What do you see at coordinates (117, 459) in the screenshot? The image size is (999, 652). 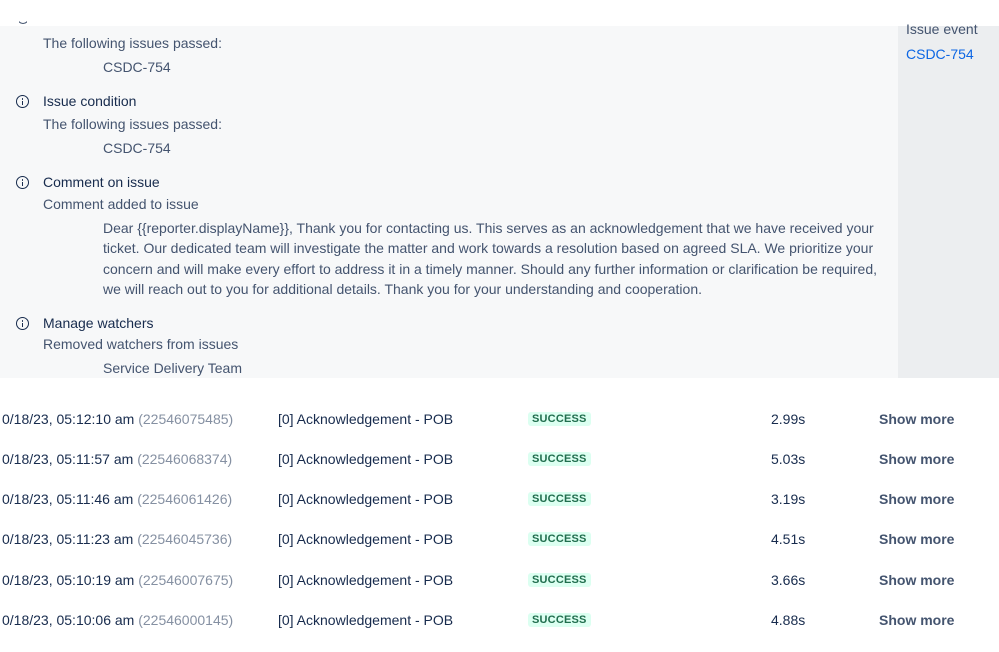 I see `execution-date: 0/18/23, 05:11:57 am (22546068374)` at bounding box center [117, 459].